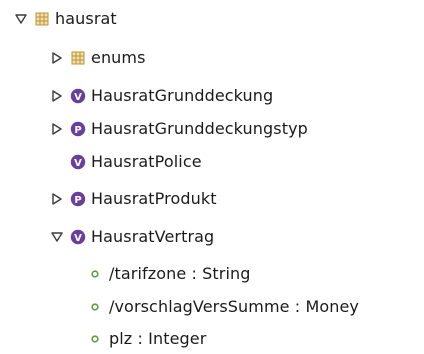 The image size is (424, 354). I want to click on tree-node-hausratgrunddeckung: V HausratGrunddeckung, so click(161, 96).